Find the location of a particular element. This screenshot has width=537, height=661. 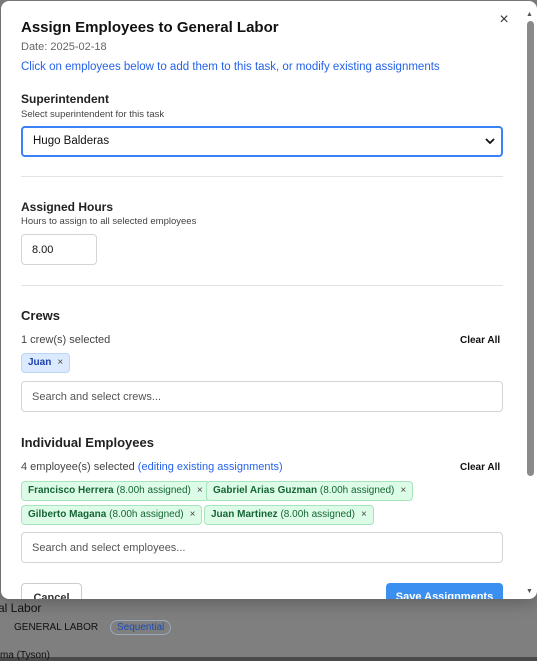

employee-chip-name: Juan Martinez is located at coordinates (244, 514).